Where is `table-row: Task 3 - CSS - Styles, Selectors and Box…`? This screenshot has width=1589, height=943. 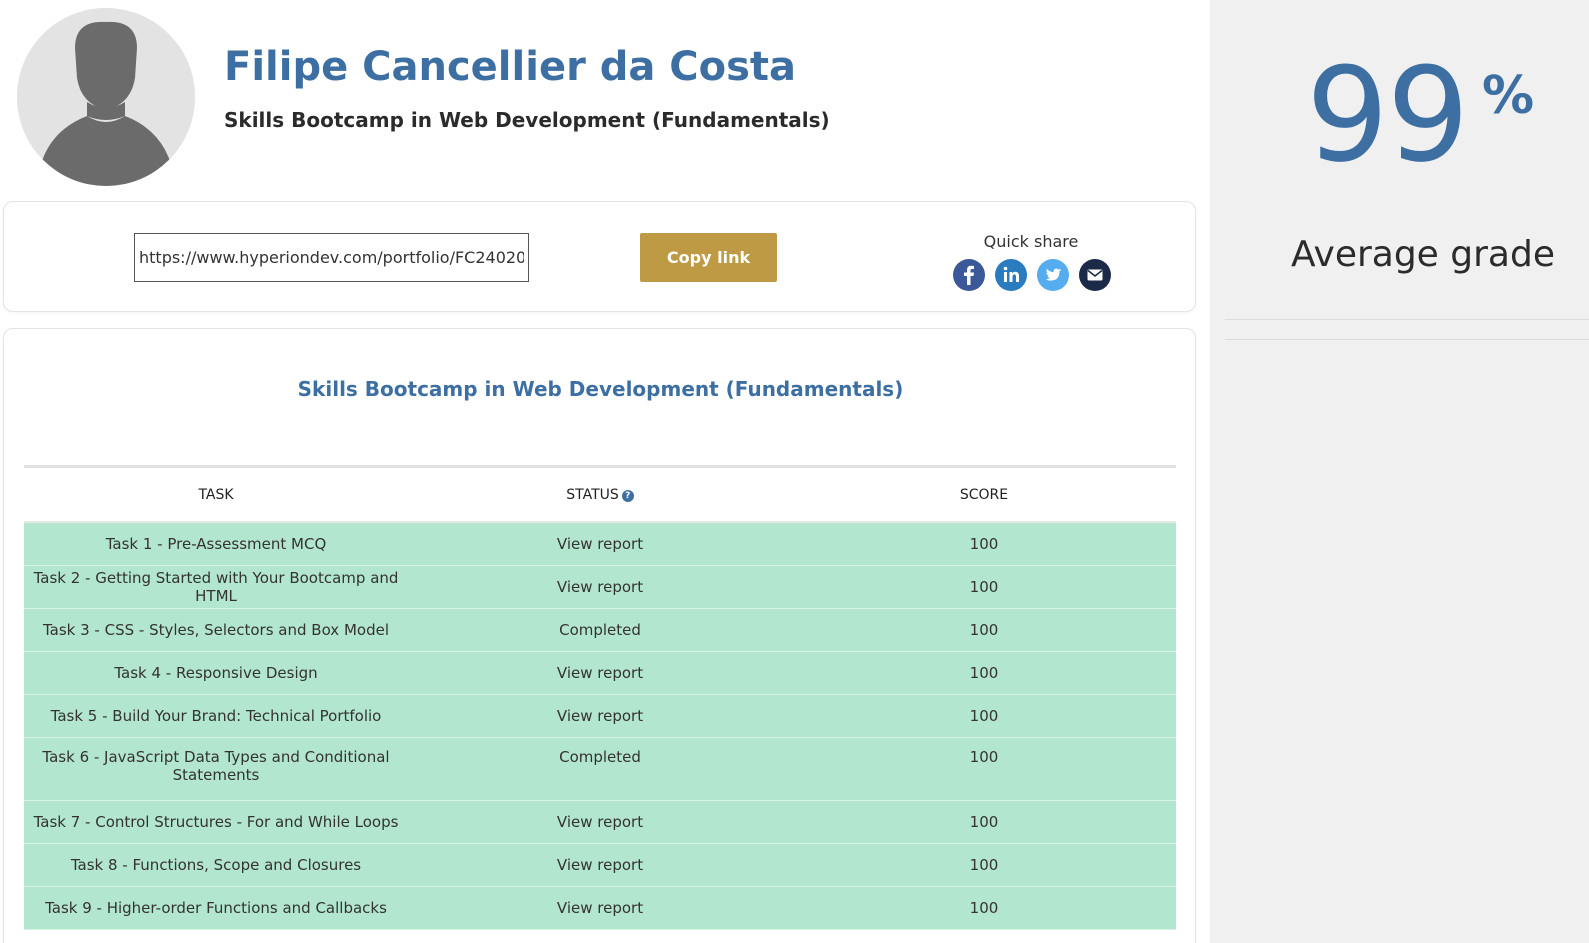 table-row: Task 3 - CSS - Styles, Selectors and Box… is located at coordinates (600, 630).